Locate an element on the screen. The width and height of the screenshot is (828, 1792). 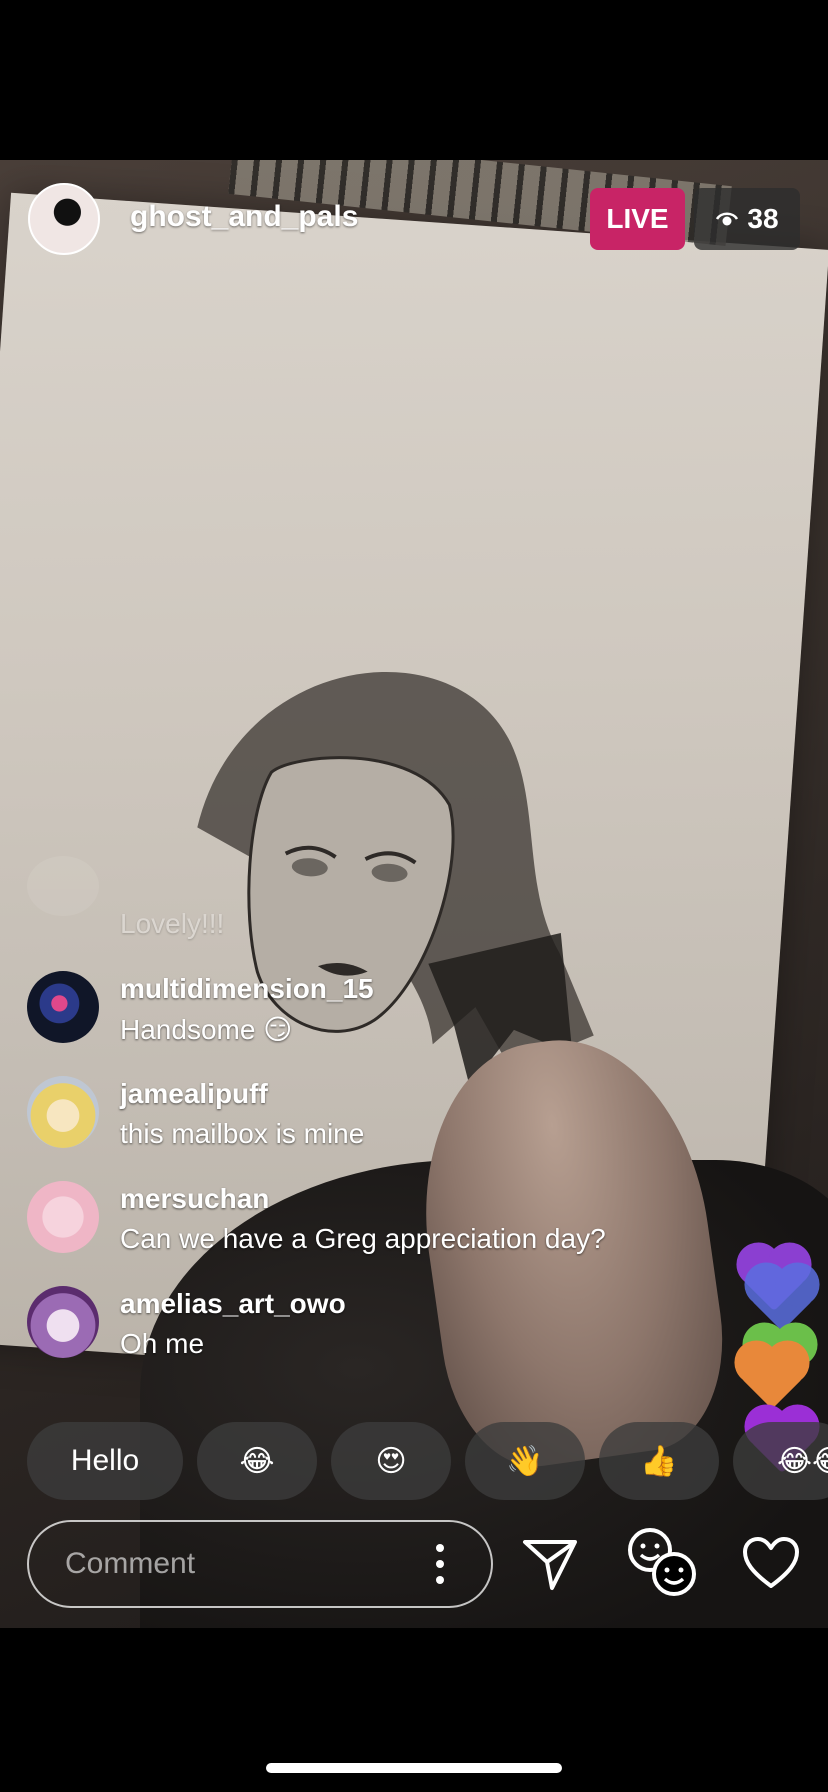
eye-icon is located at coordinates (727, 219).